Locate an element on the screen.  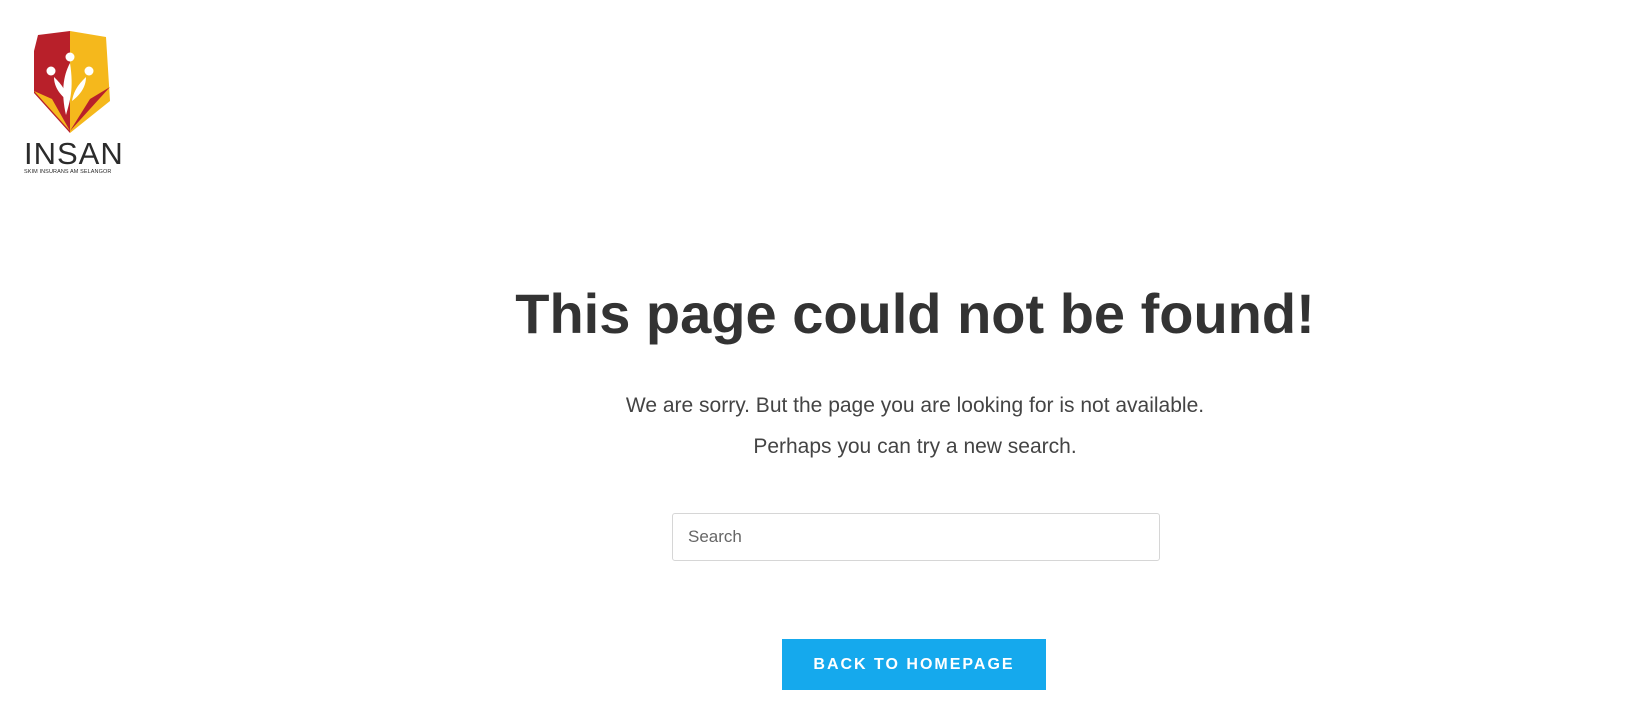
site-logo: INSAN SKIM INSURANS AM SELANGOR is located at coordinates (74, 103).